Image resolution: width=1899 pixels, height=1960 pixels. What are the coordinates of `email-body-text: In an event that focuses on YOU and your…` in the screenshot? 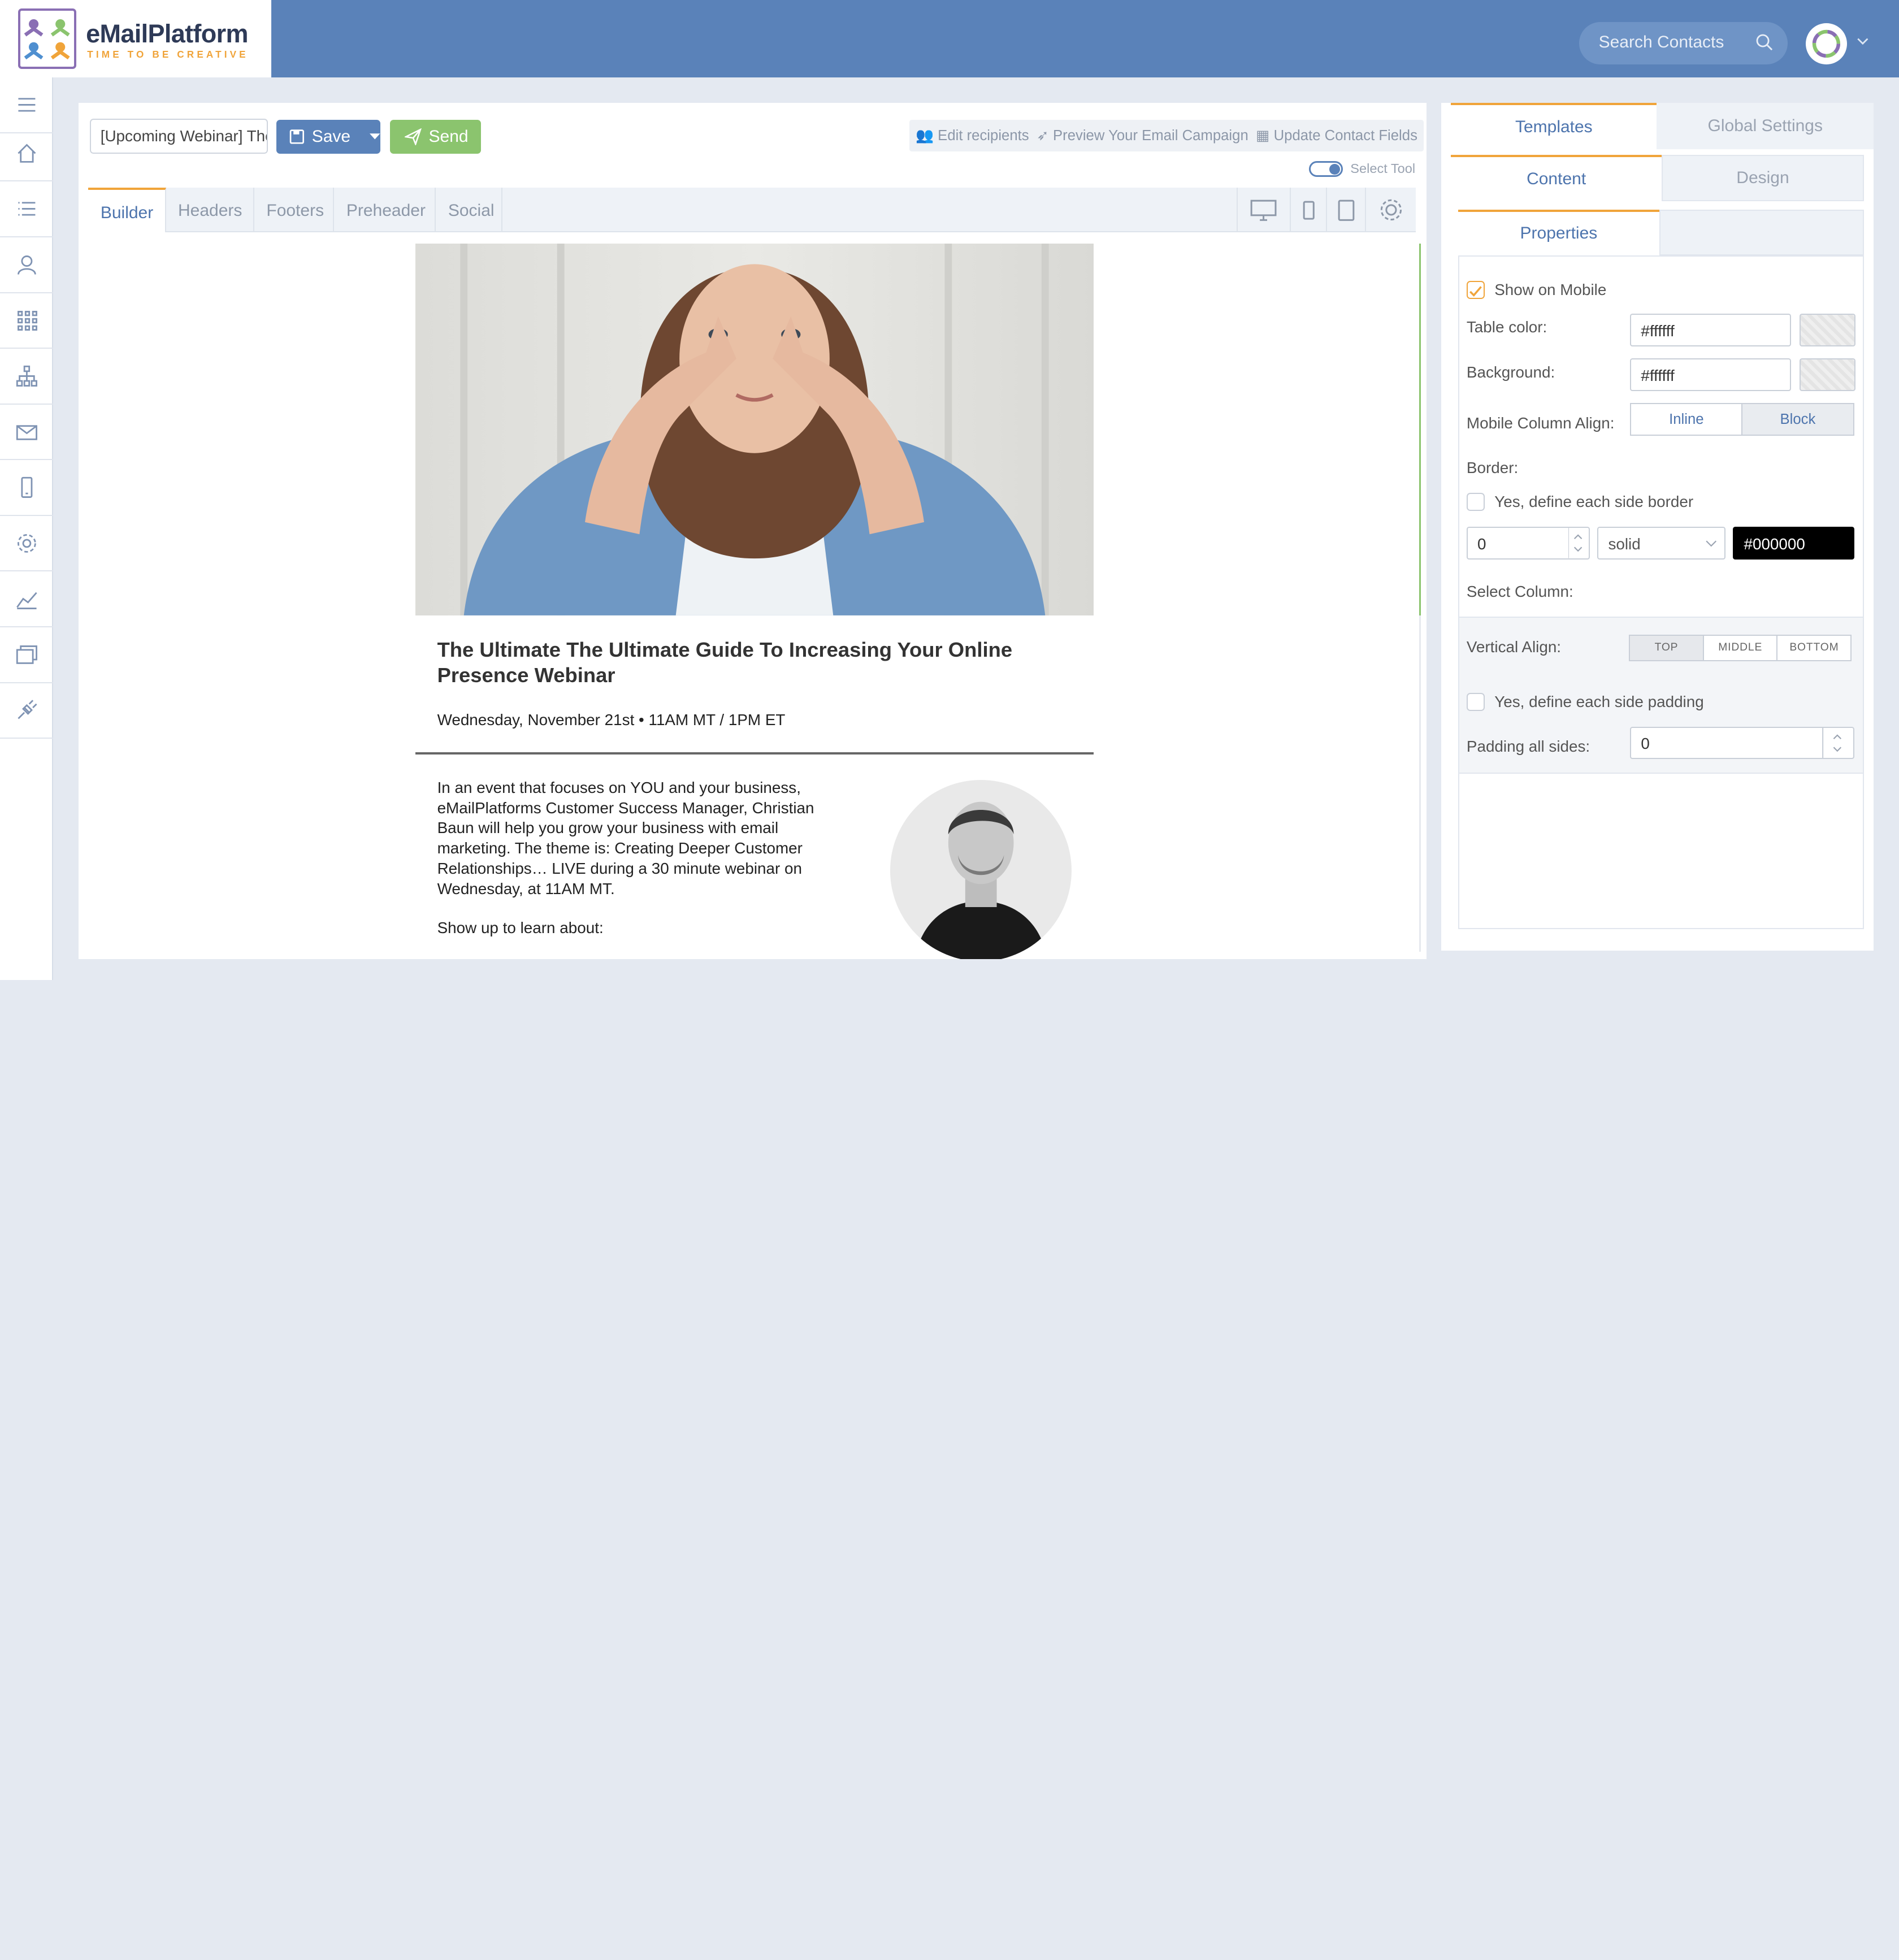 It's located at (637, 838).